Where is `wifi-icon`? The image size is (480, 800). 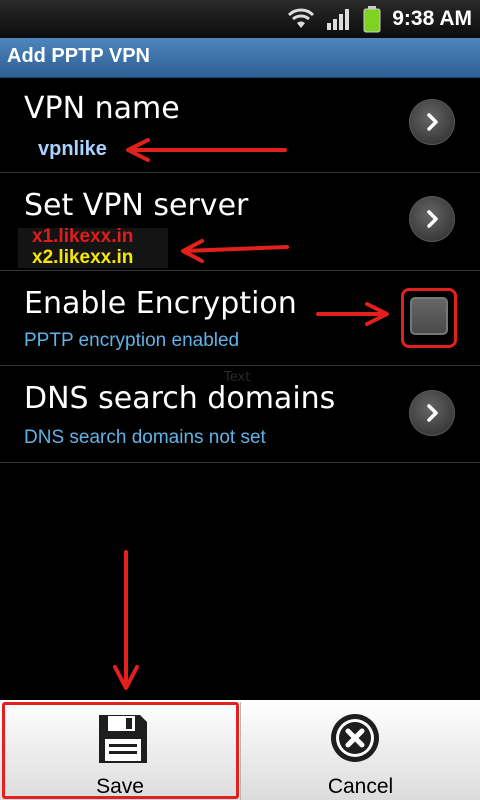 wifi-icon is located at coordinates (301, 18).